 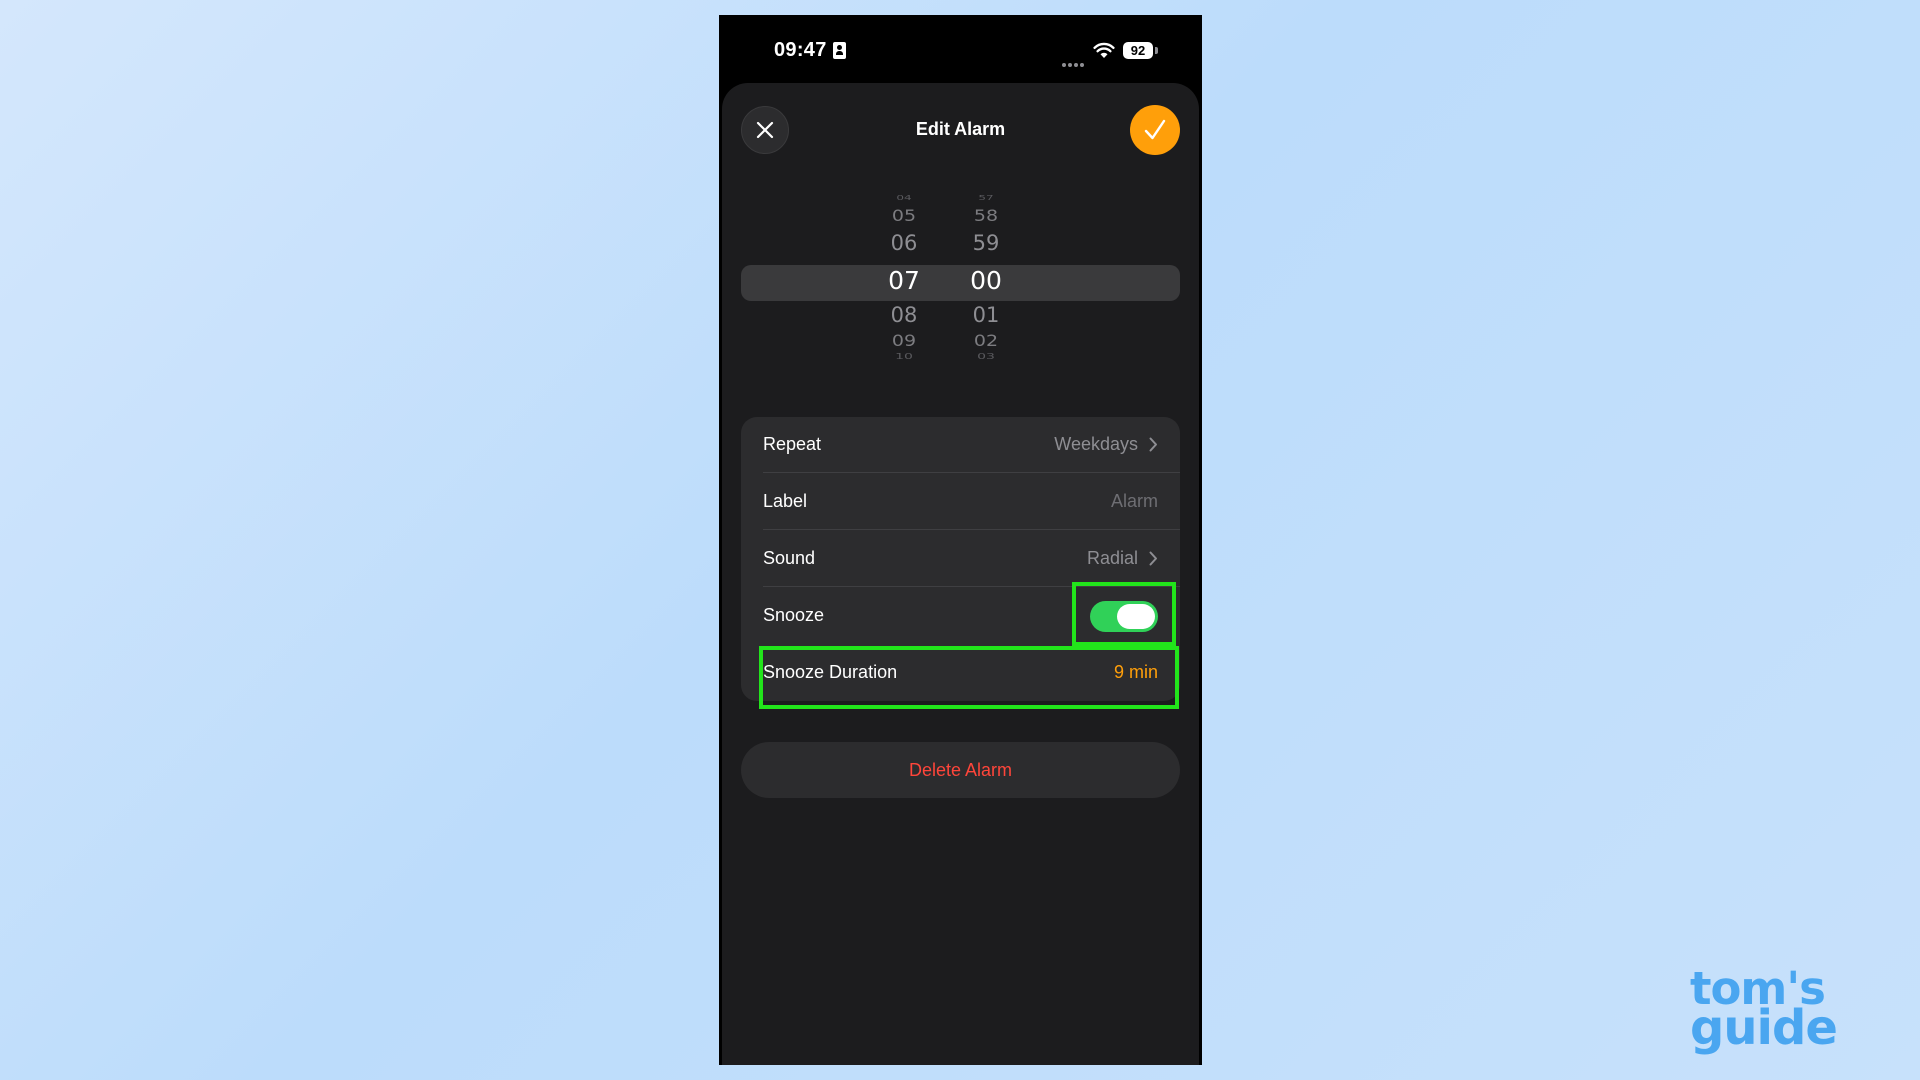 What do you see at coordinates (960, 129) in the screenshot?
I see `page-title: Edit Alarm` at bounding box center [960, 129].